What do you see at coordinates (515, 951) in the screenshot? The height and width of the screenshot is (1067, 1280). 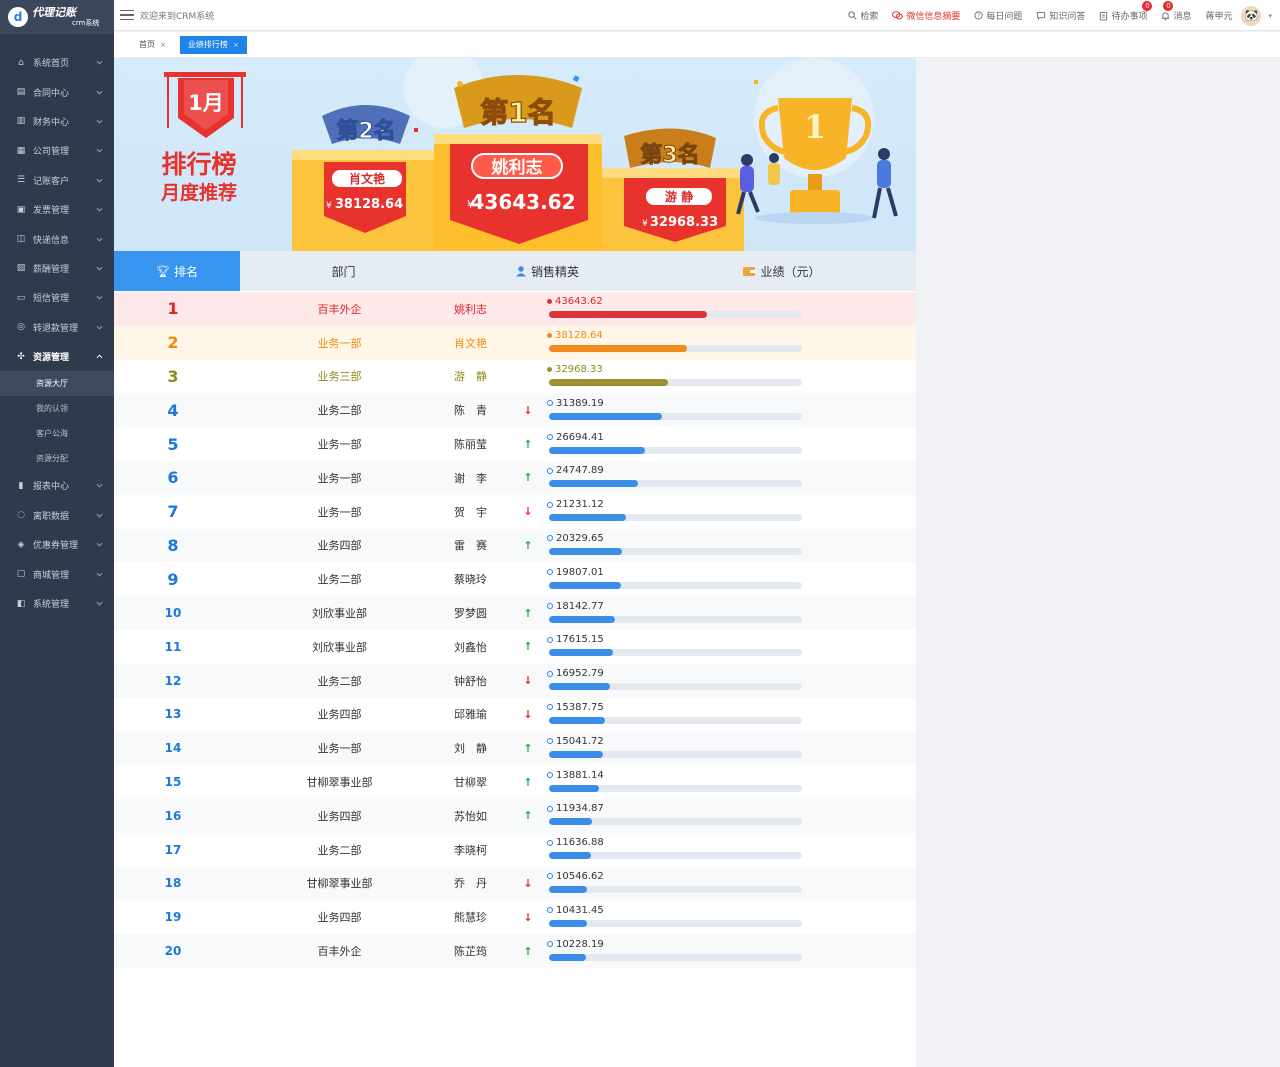 I see `table-row: 20 百丰外企 陈芷筠 ↑ 10228.19` at bounding box center [515, 951].